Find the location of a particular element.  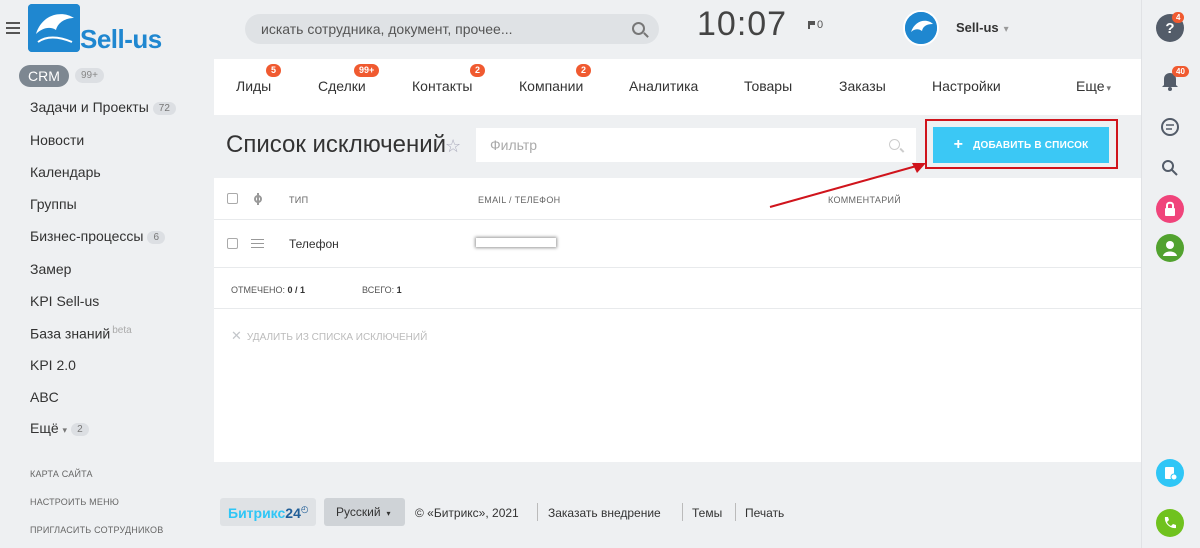

language-select: Русский ▾ is located at coordinates (364, 512).